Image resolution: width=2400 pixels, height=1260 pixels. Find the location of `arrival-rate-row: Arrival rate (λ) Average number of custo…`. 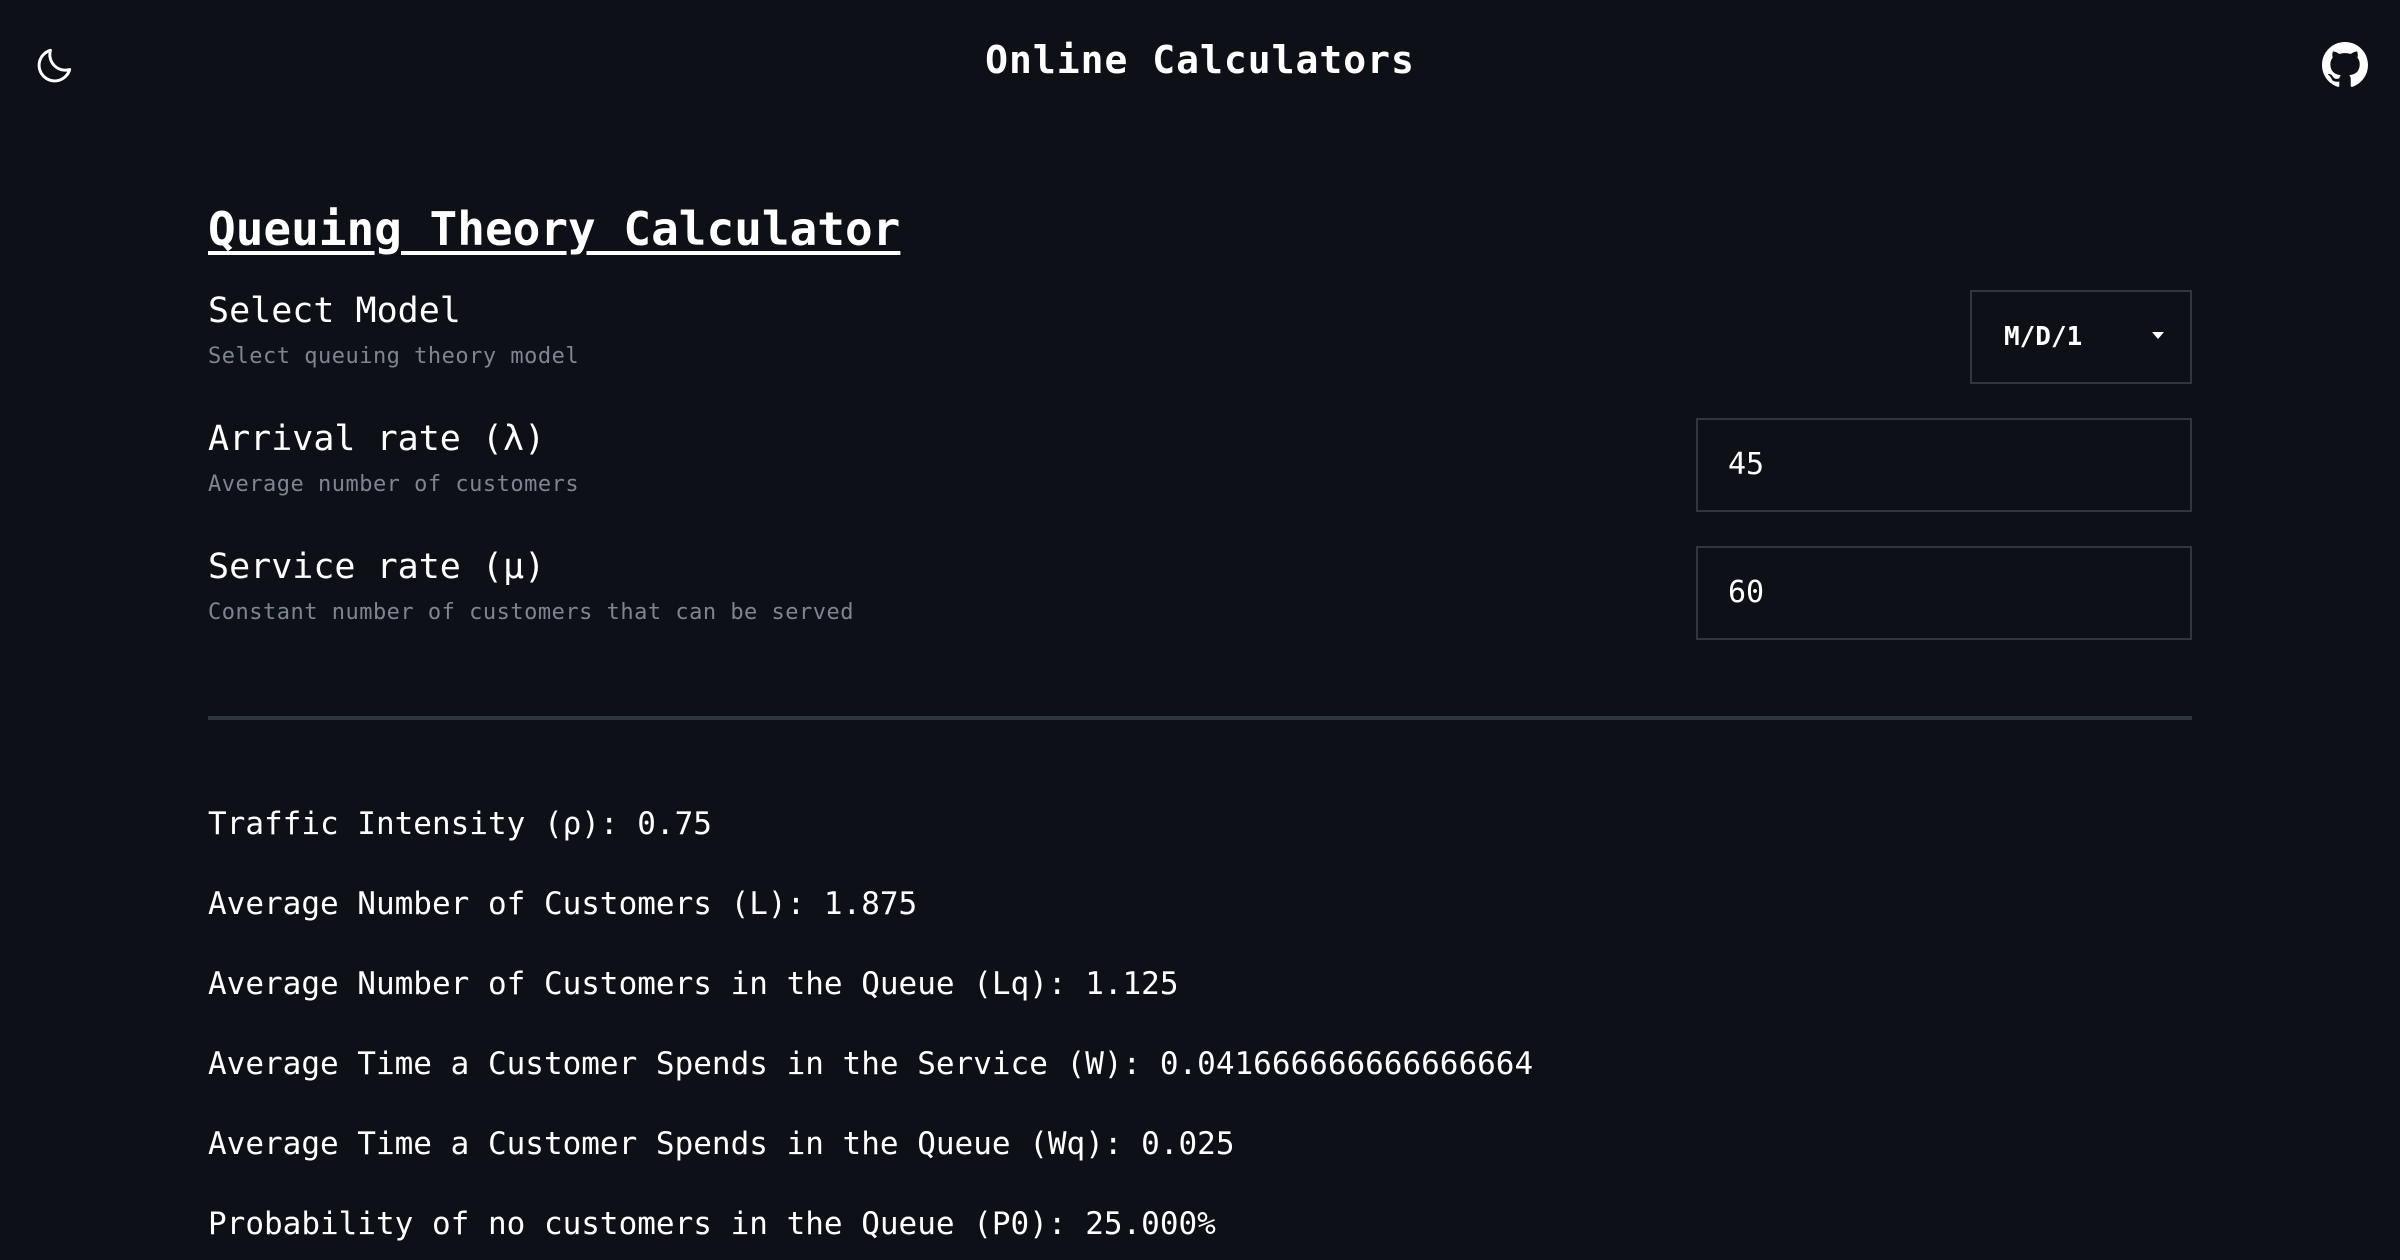

arrival-rate-row: Arrival rate (λ) Average number of custo… is located at coordinates (1200, 481).